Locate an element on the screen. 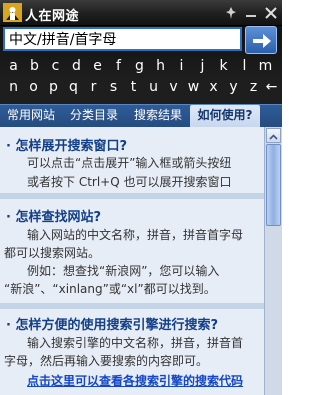 The width and height of the screenshot is (320, 395). help-text-line: “新浪”、“xinlang”或“xl”都可以找到。 is located at coordinates (110, 289).